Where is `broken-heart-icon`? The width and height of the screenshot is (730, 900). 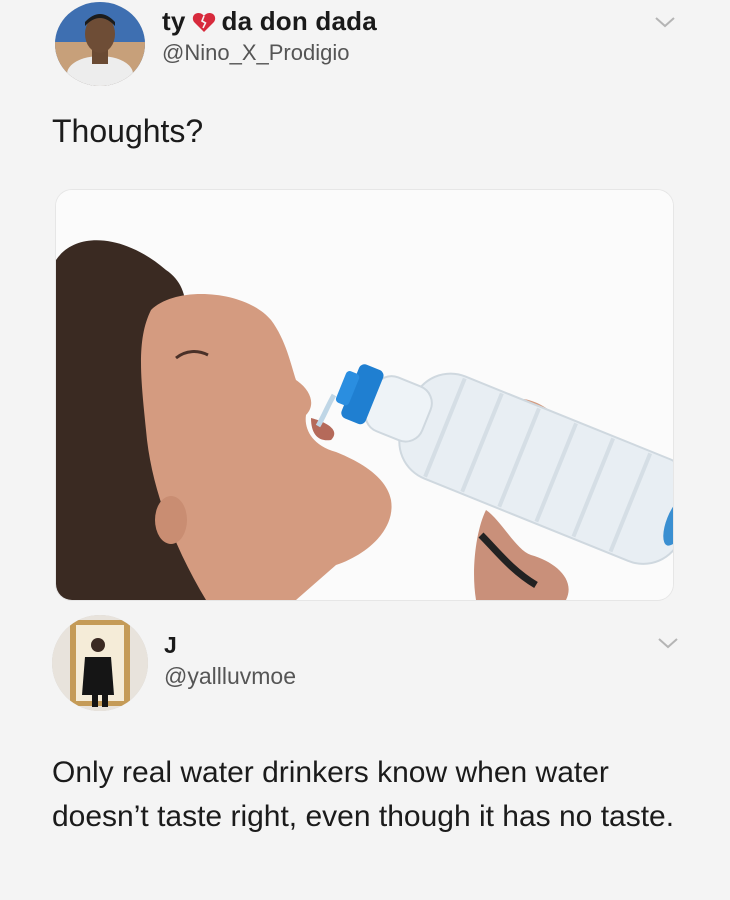
broken-heart-icon is located at coordinates (203, 22).